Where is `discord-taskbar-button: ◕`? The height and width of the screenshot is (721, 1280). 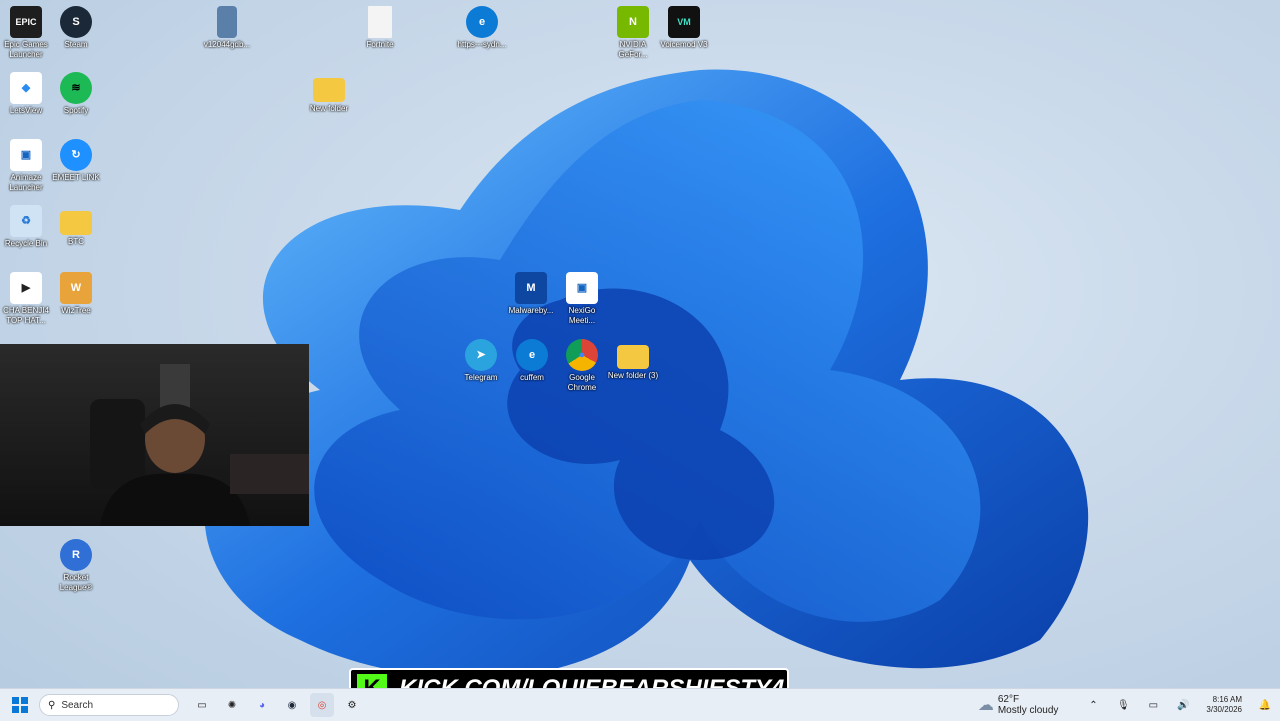
discord-taskbar-button: ◕ is located at coordinates (262, 705).